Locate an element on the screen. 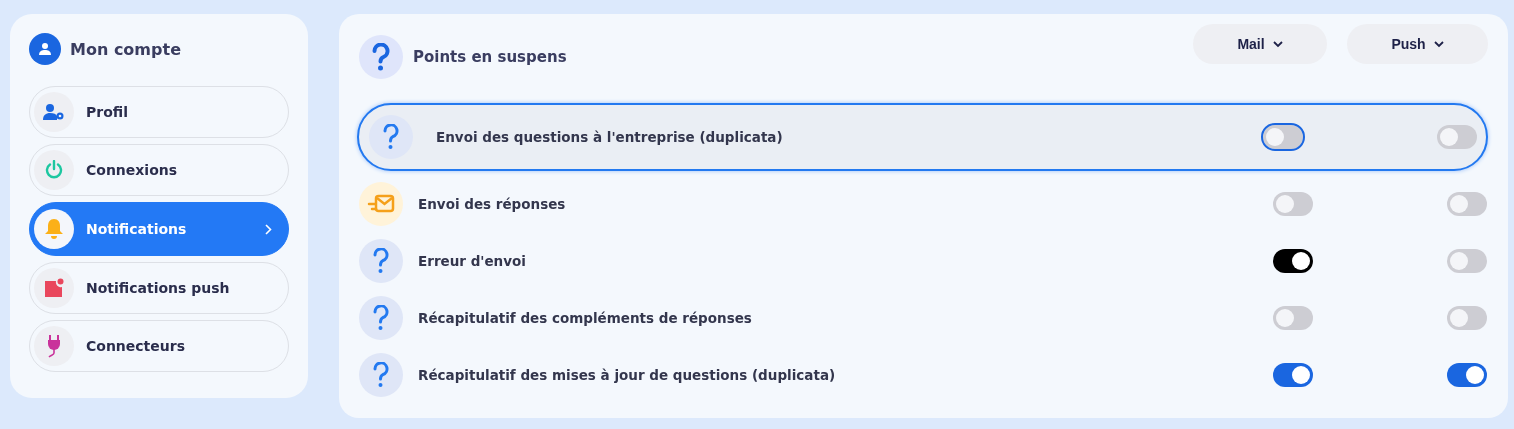  power-icon is located at coordinates (54, 170).